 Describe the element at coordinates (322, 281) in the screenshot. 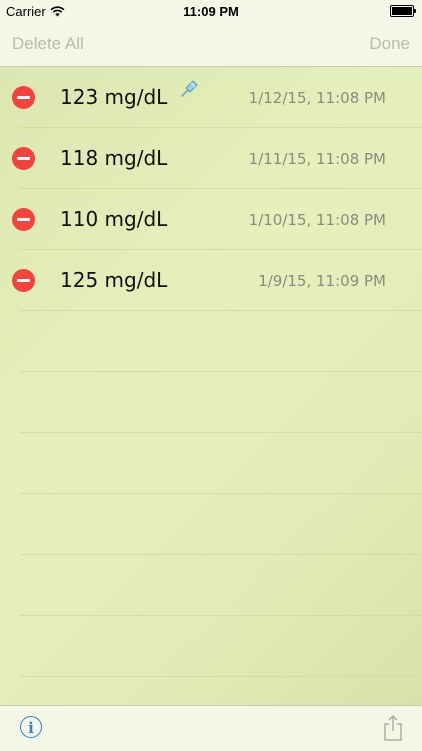

I see `reading-timestamp: 1/9/15, 11:09 PM` at that location.